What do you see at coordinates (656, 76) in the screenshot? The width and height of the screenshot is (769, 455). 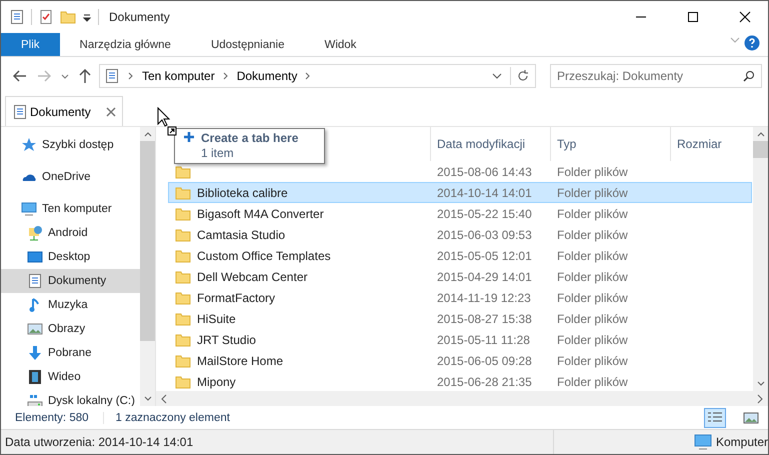 I see `search-field: Przeszukaj: Dokumenty` at bounding box center [656, 76].